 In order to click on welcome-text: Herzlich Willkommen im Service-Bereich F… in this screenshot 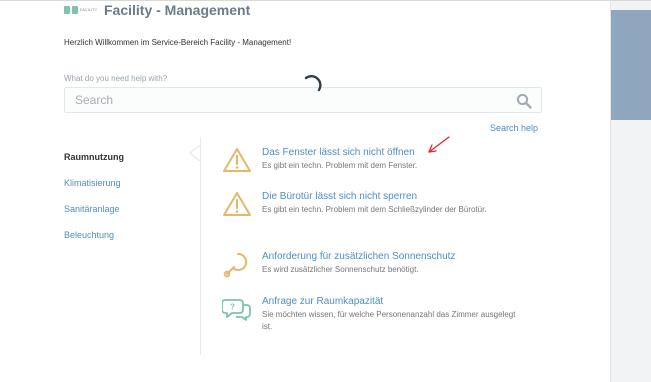, I will do `click(178, 42)`.